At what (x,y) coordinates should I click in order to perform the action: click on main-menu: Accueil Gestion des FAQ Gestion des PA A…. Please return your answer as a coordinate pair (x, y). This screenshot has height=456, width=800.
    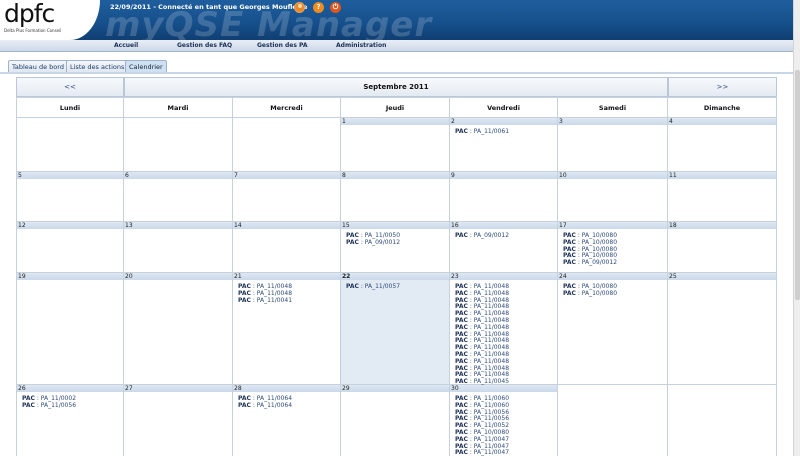
    Looking at the image, I should click on (400, 46).